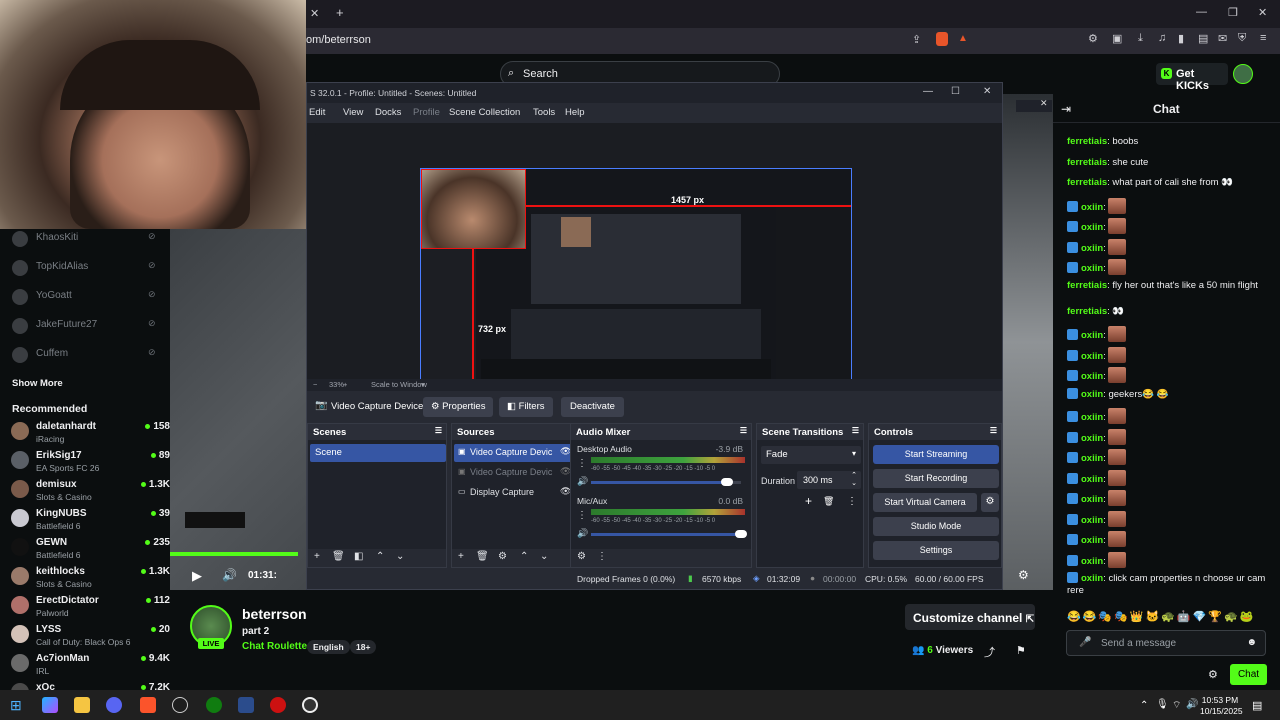 This screenshot has height=720, width=1280. What do you see at coordinates (1242, 38) in the screenshot?
I see `vpn-icon: ⛨` at bounding box center [1242, 38].